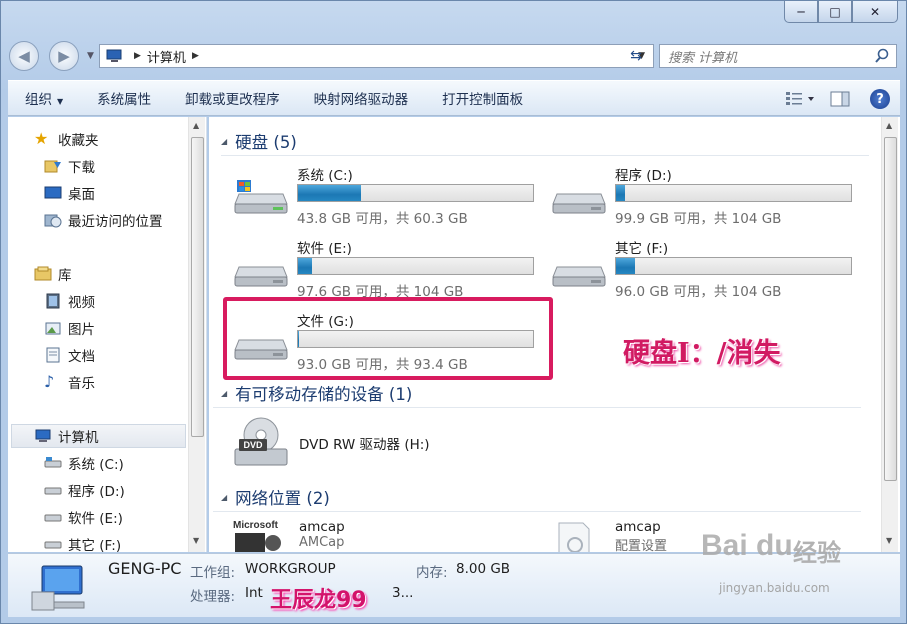  Describe the element at coordinates (801, 576) in the screenshot. I see `baidu-watermark: Bai du 经验 jingyan.baidu.com` at that location.